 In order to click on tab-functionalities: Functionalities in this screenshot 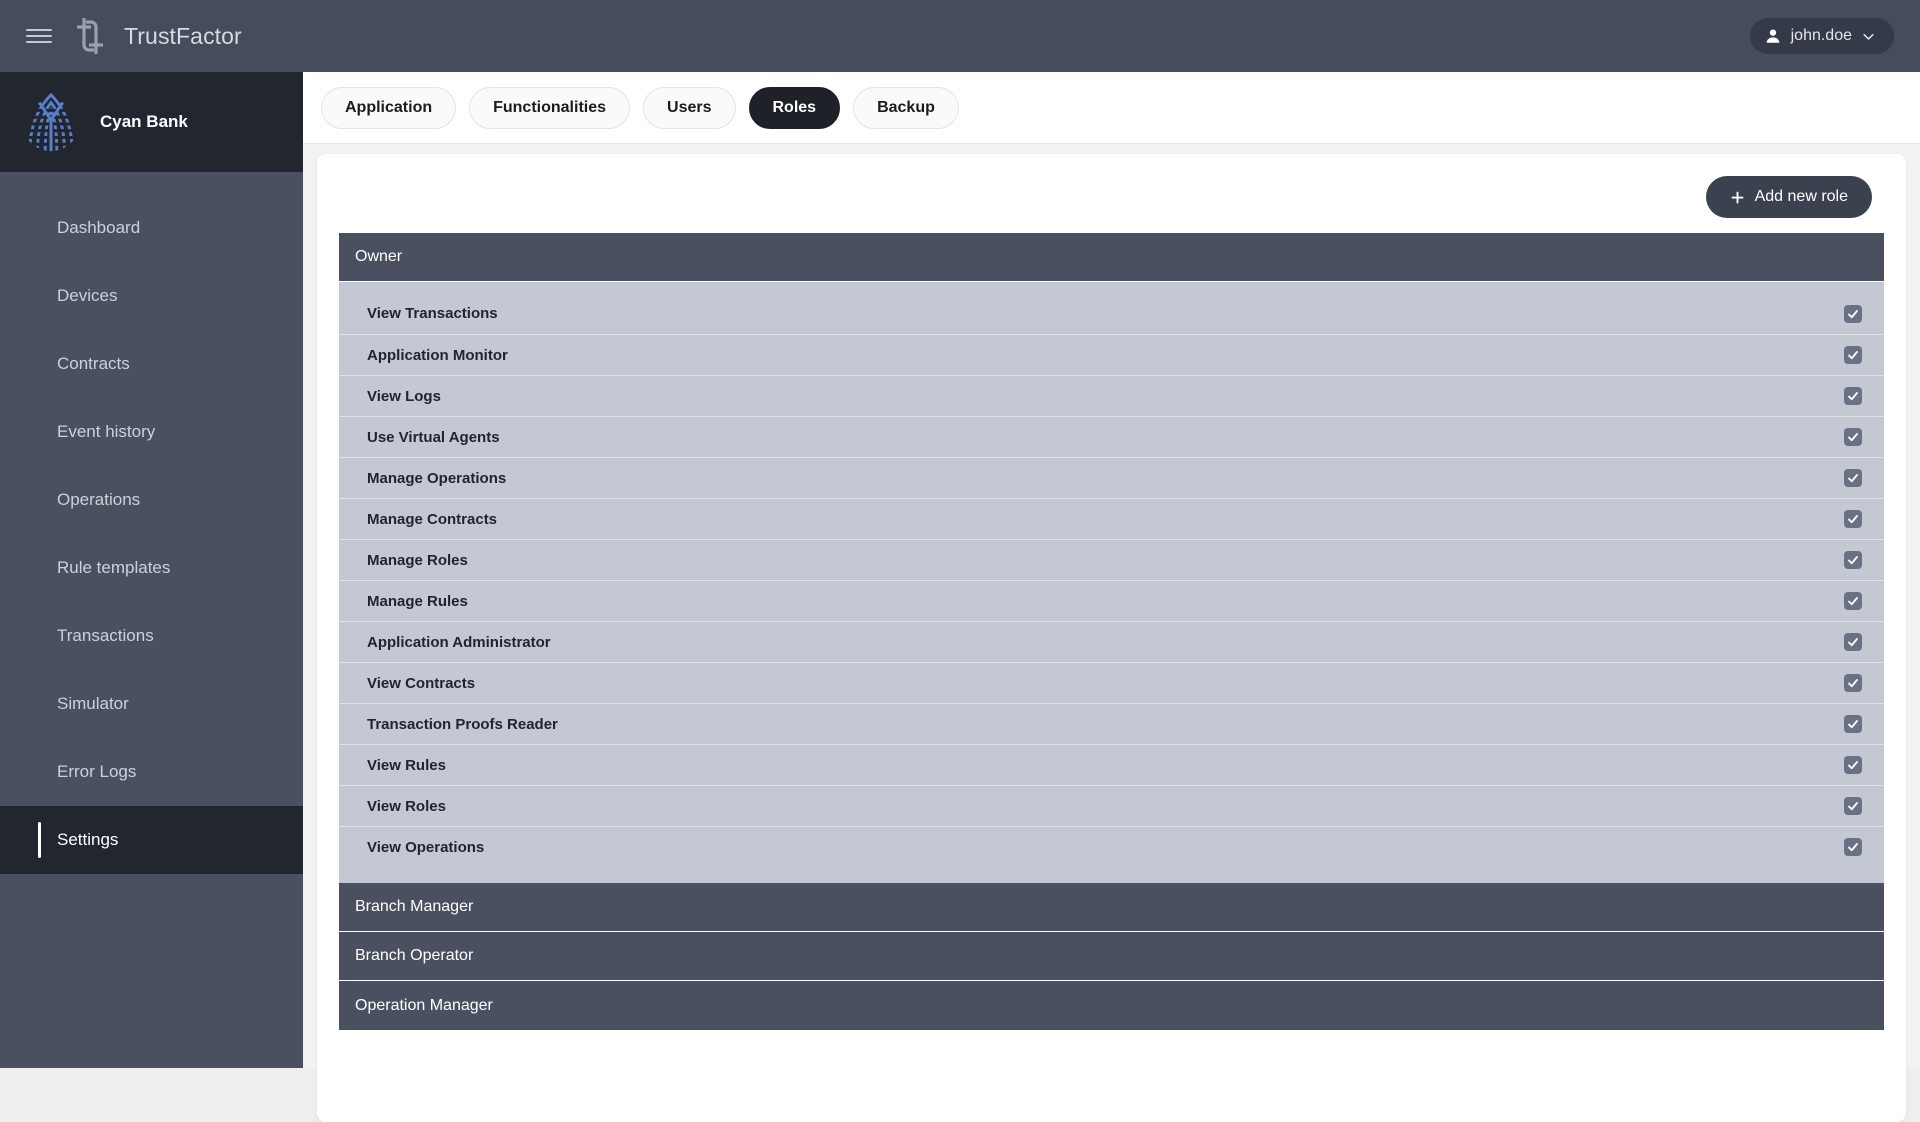, I will do `click(550, 107)`.